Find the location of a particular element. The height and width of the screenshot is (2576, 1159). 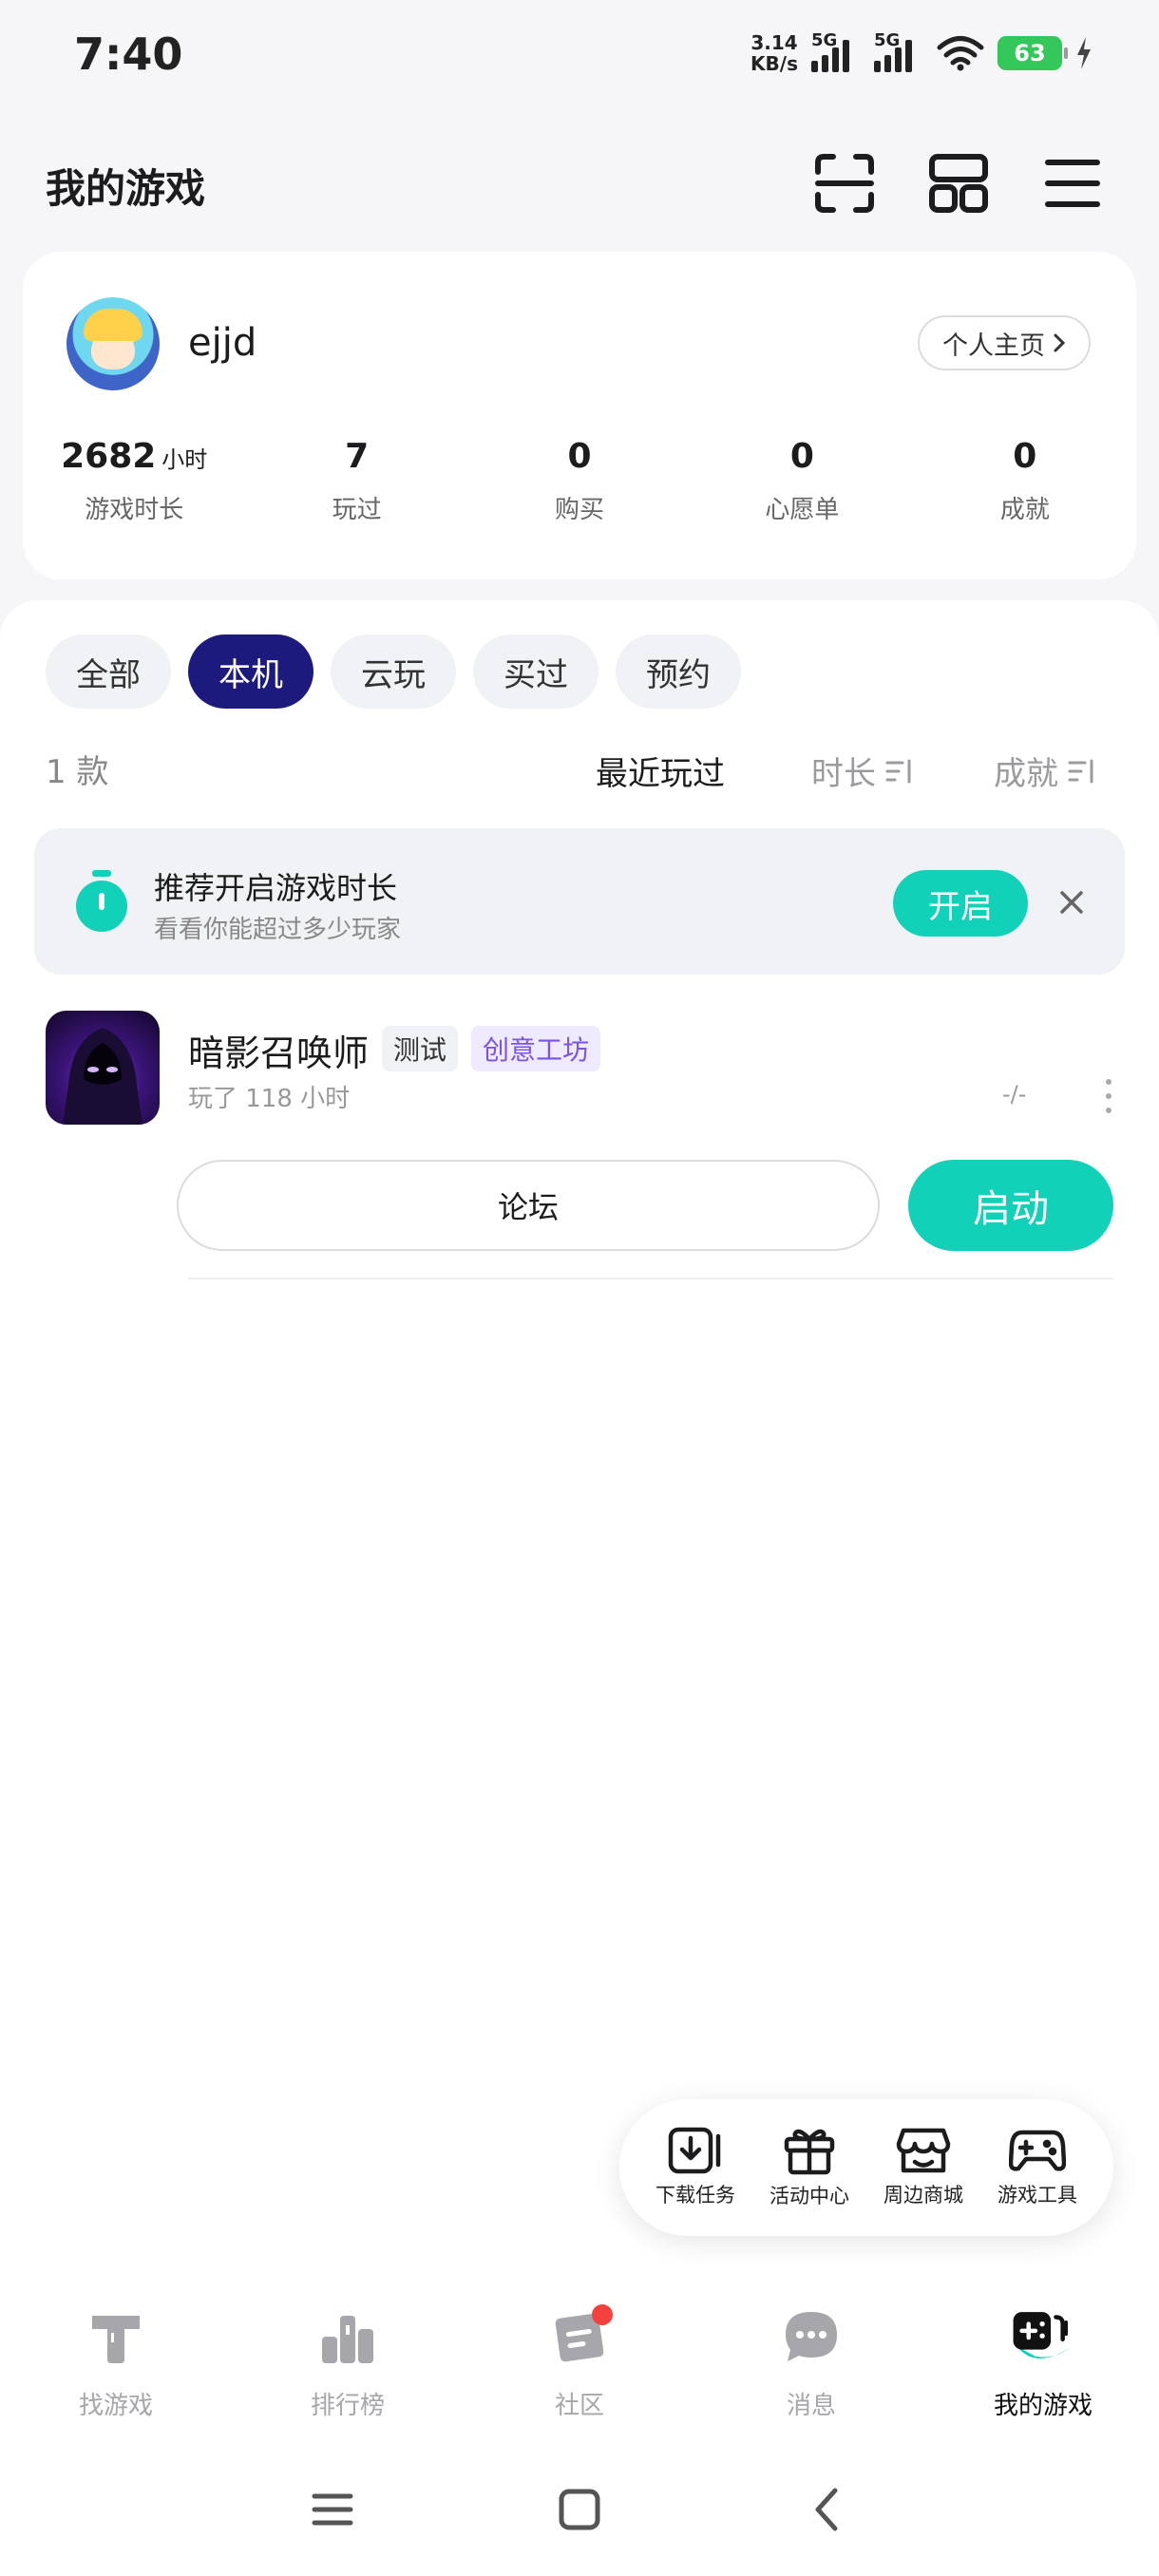

nav-community: 社区 is located at coordinates (579, 2362).